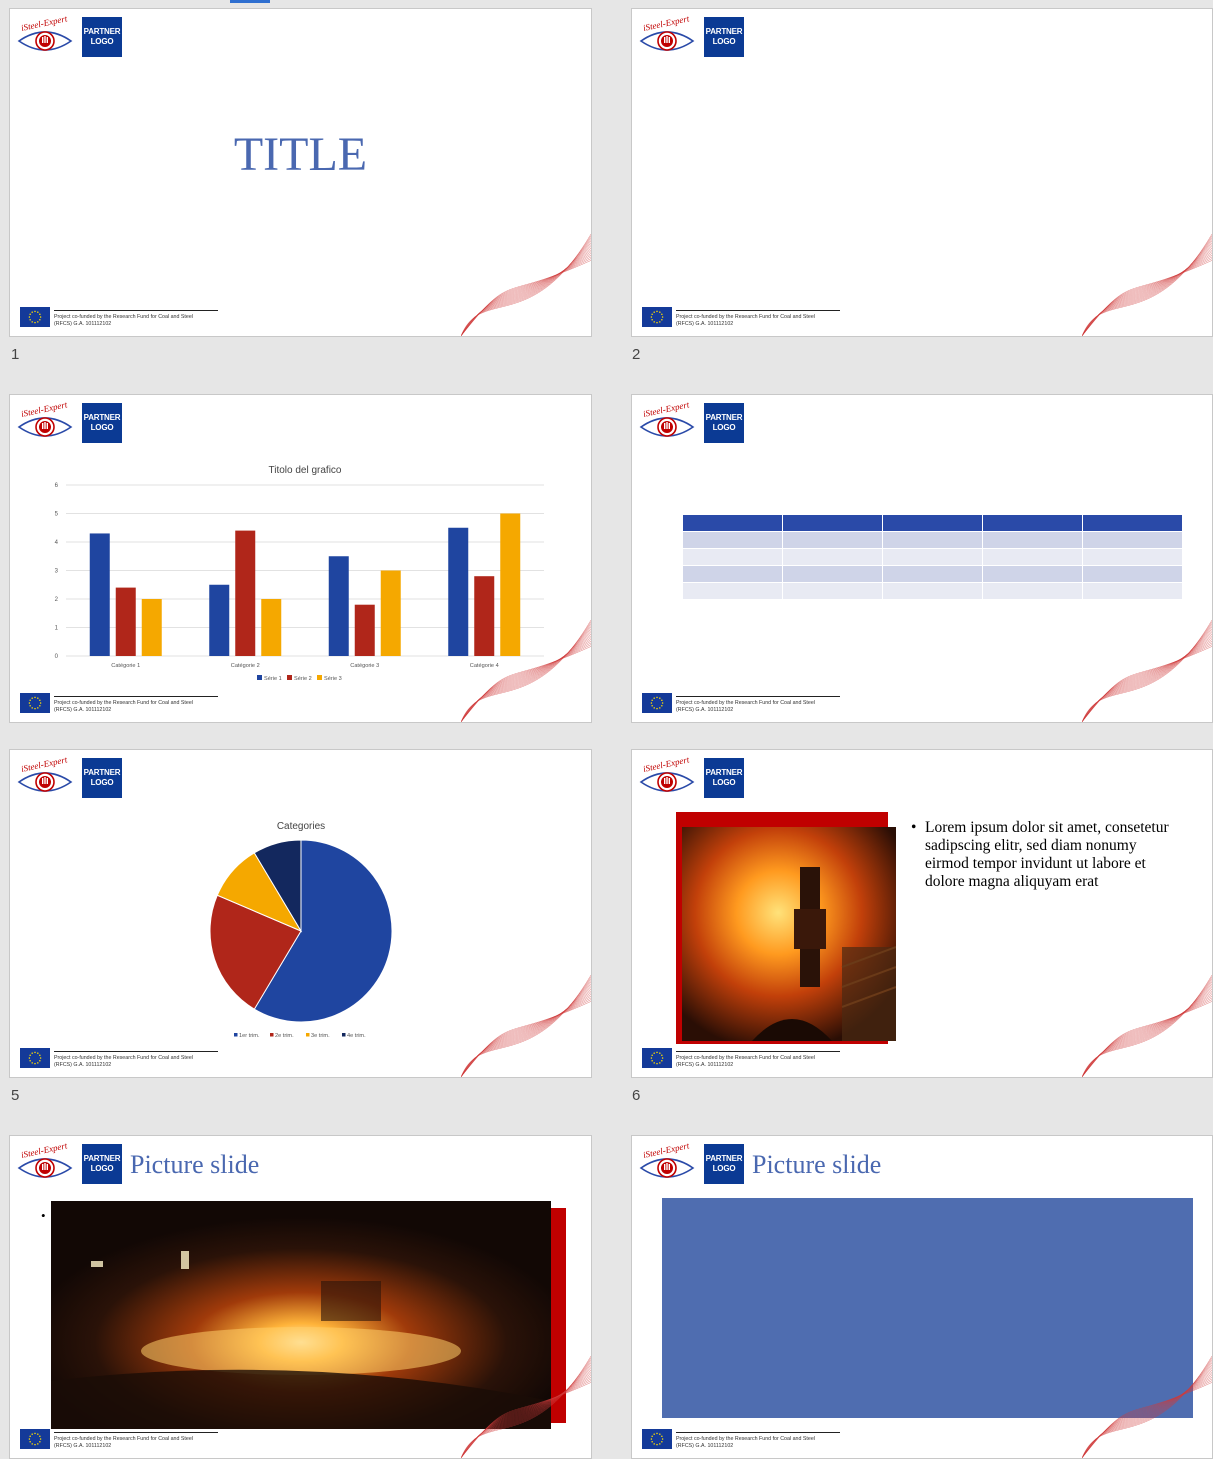 The width and height of the screenshot is (1213, 1459). Describe the element at coordinates (15, 1095) in the screenshot. I see `slide-number-5: 5` at that location.